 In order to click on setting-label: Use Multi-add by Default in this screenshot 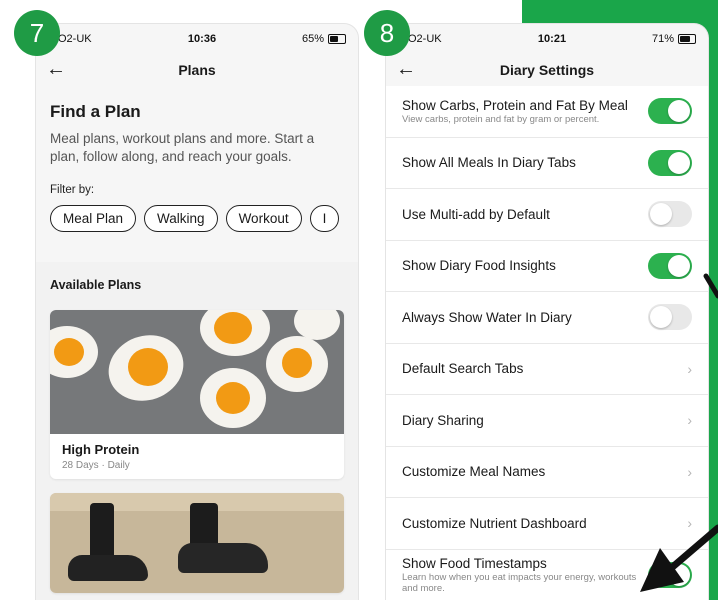, I will do `click(476, 214)`.